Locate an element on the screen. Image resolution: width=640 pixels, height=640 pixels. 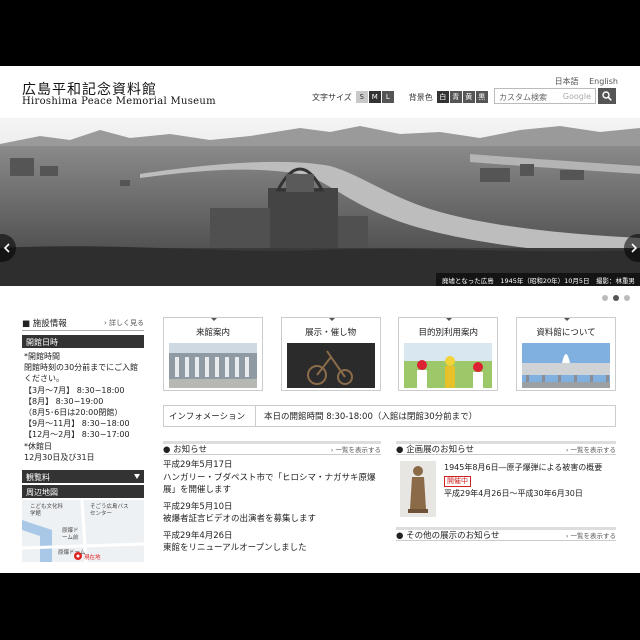
hours-line: *休館日 is located at coordinates (38, 446).